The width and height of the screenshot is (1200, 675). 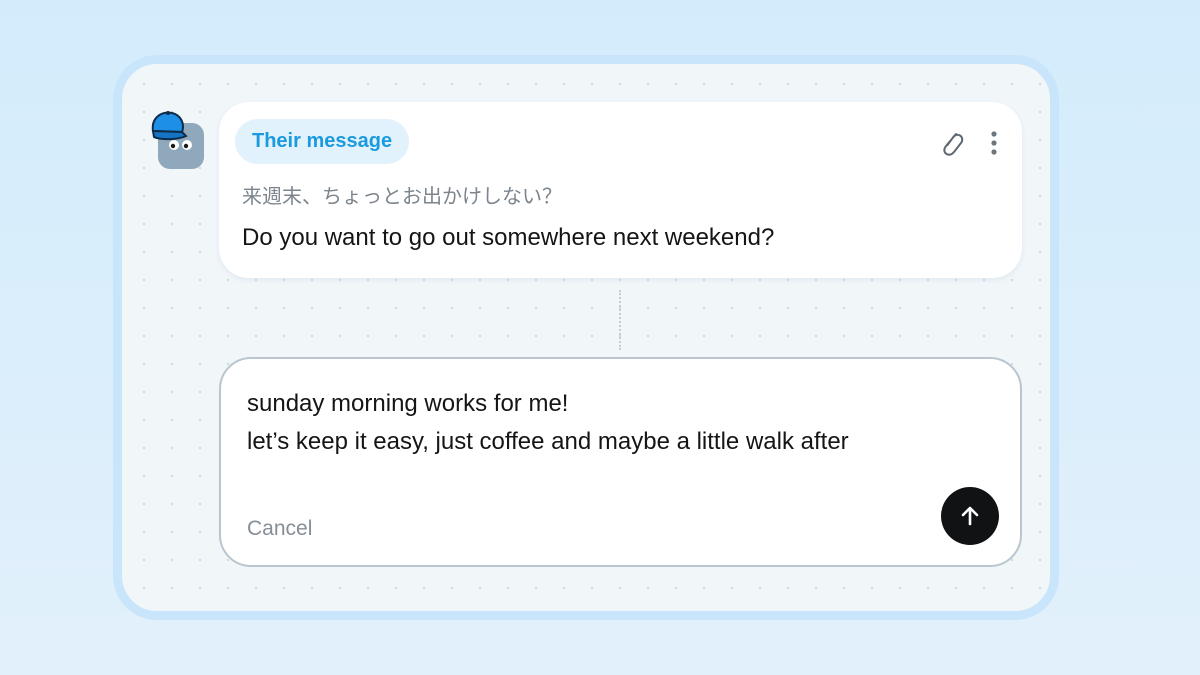 I want to click on more-options-button, so click(x=994, y=143).